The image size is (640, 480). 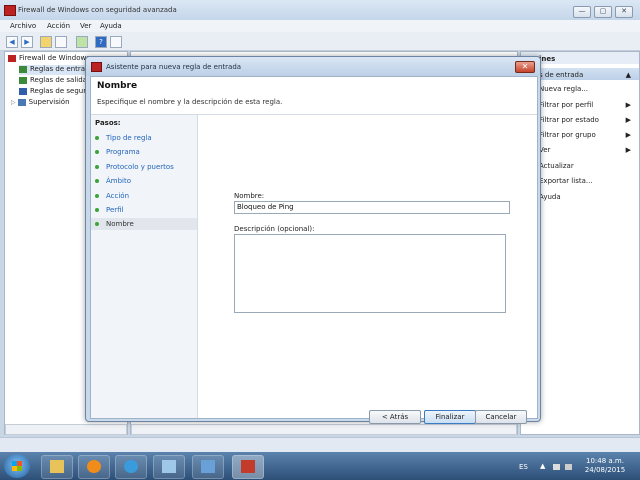 I want to click on show-hide-tree-icon, so click(x=61, y=42).